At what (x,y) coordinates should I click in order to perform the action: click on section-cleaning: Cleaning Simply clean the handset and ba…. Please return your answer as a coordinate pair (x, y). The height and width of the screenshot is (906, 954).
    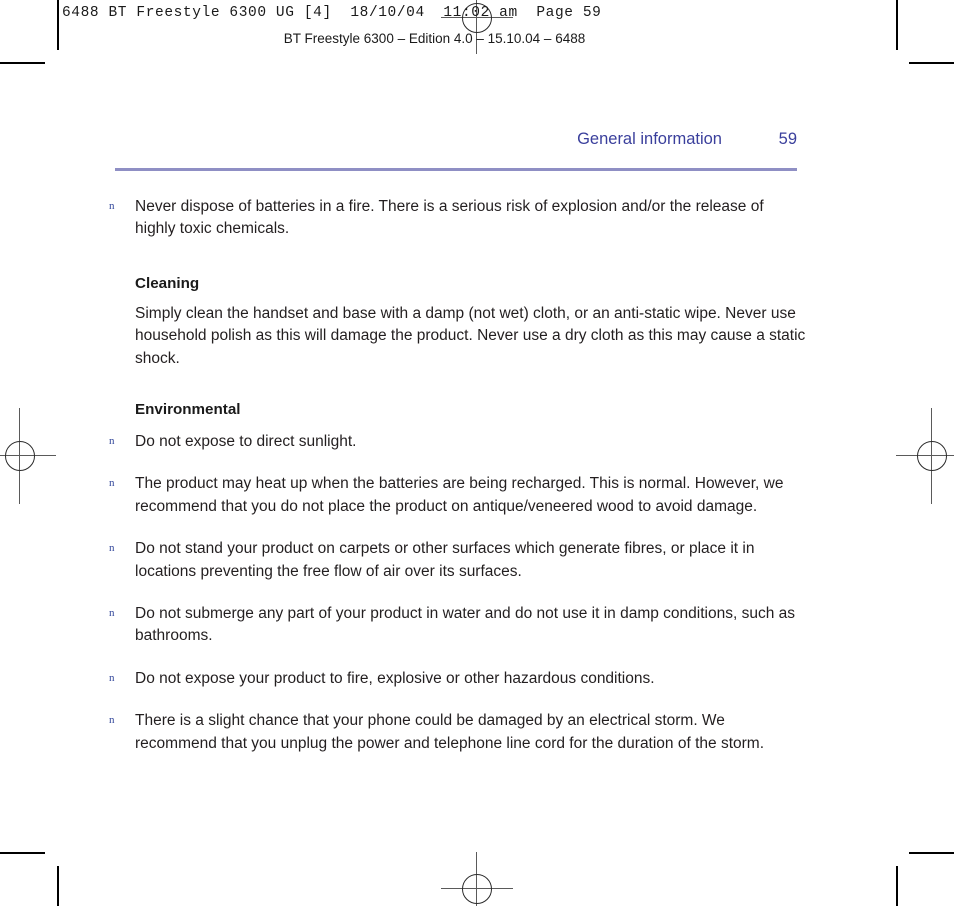
    Looking at the image, I should click on (456, 322).